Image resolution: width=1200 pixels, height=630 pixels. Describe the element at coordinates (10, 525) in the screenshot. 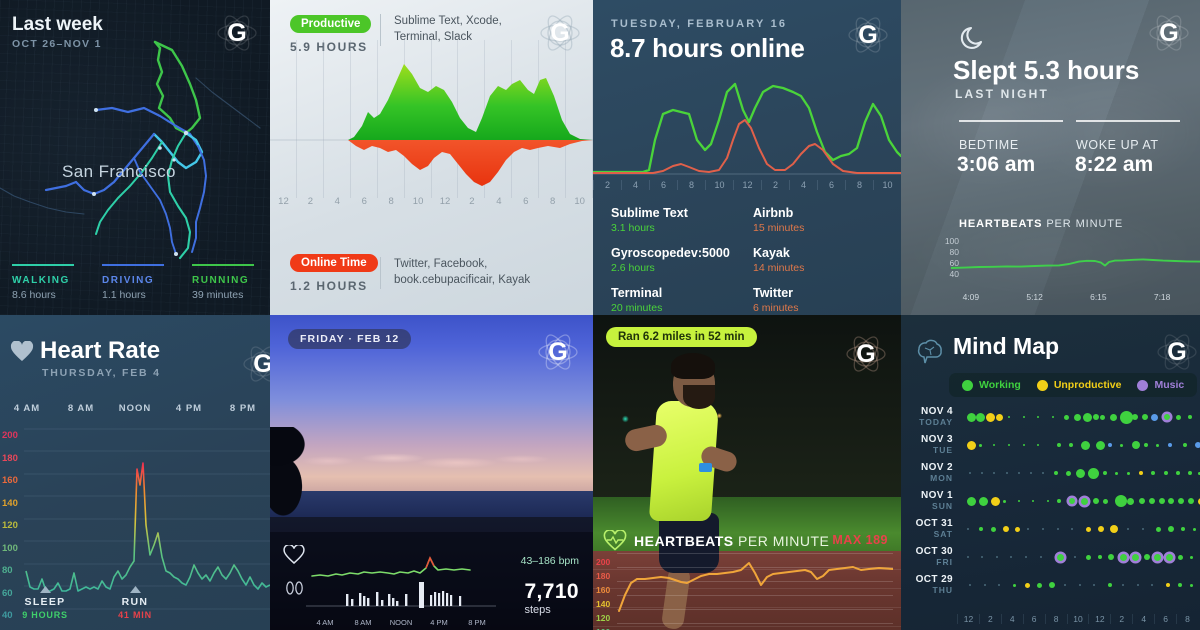

I see `y-tick: 120` at that location.